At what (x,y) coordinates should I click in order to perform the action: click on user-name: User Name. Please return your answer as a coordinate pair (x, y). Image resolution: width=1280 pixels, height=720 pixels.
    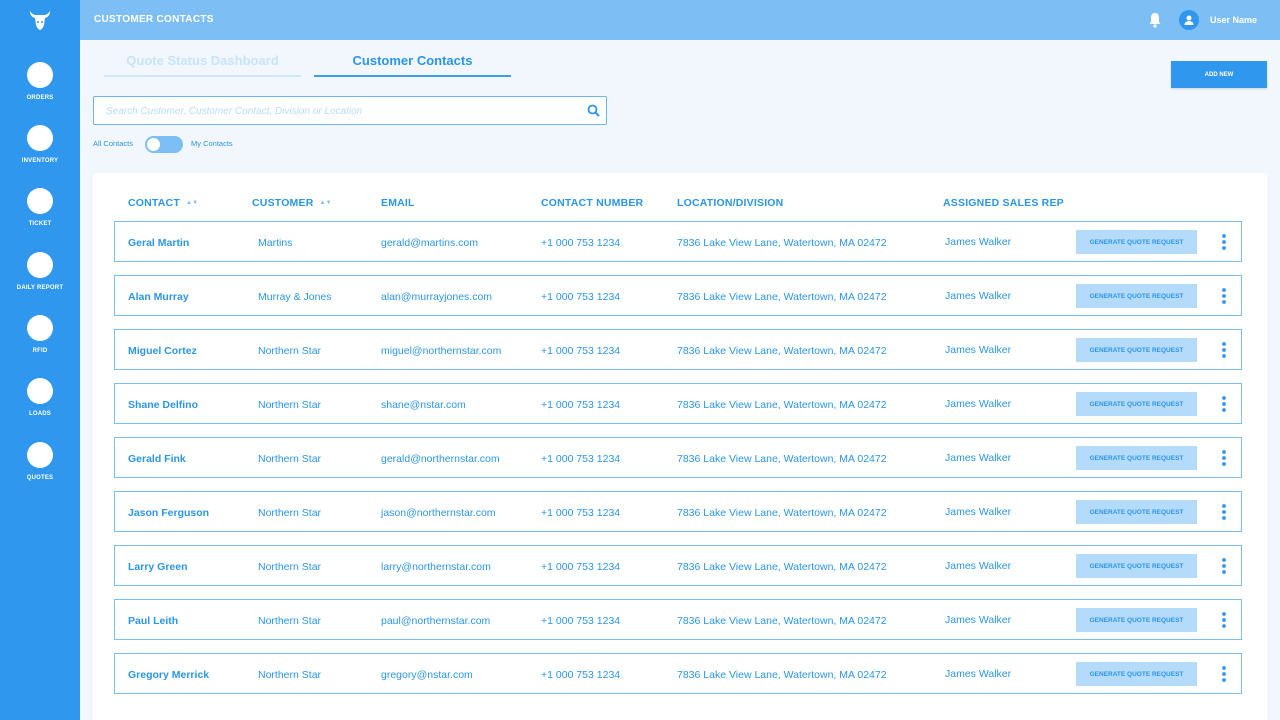
    Looking at the image, I should click on (1233, 20).